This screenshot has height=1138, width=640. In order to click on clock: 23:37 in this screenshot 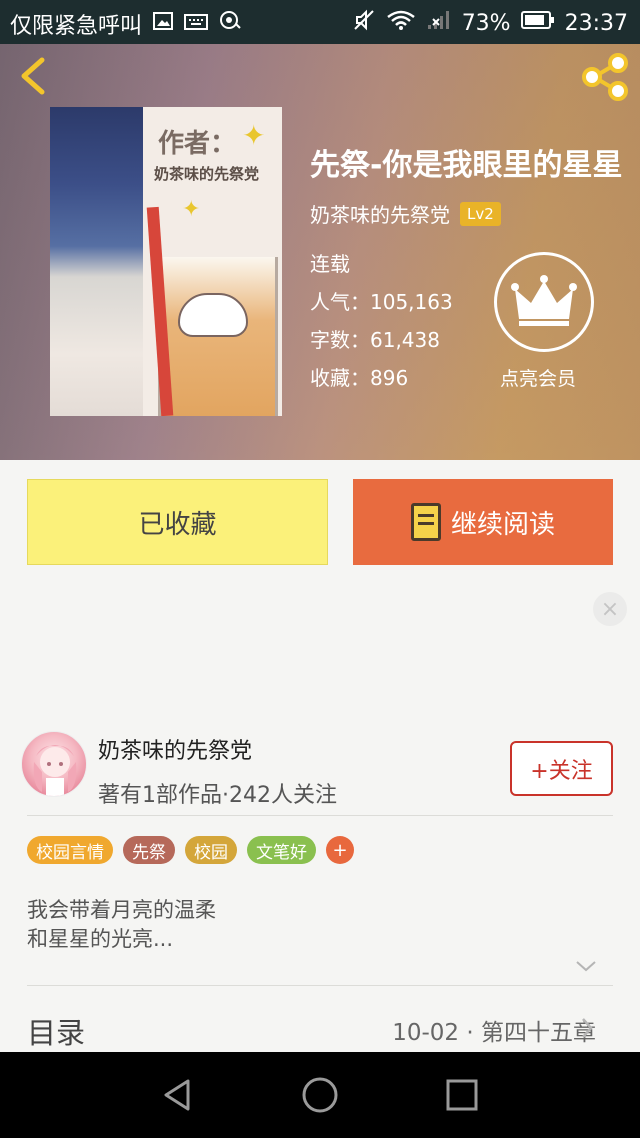, I will do `click(596, 23)`.